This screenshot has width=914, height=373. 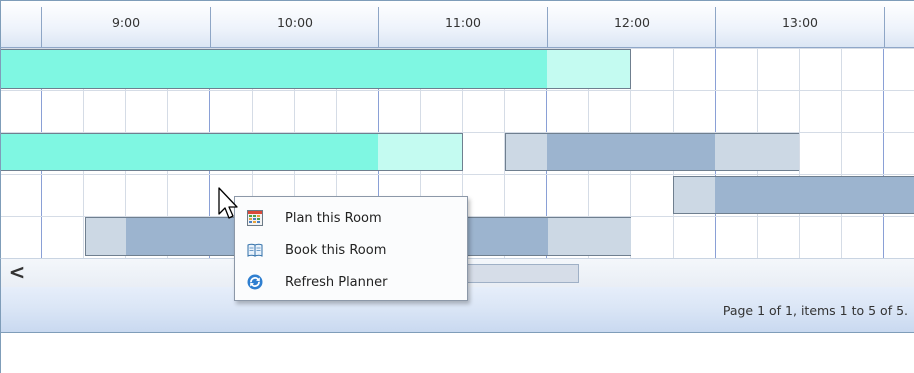 What do you see at coordinates (336, 282) in the screenshot?
I see `menu-item-label: Refresh Planner` at bounding box center [336, 282].